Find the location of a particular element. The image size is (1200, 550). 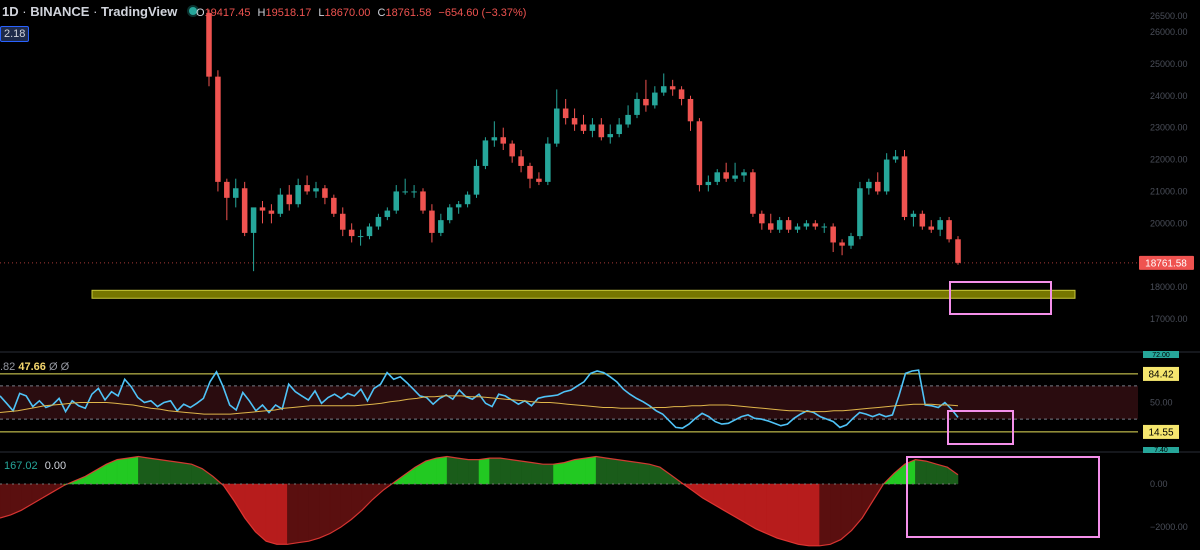

interval-label: 1D is located at coordinates (10, 11).